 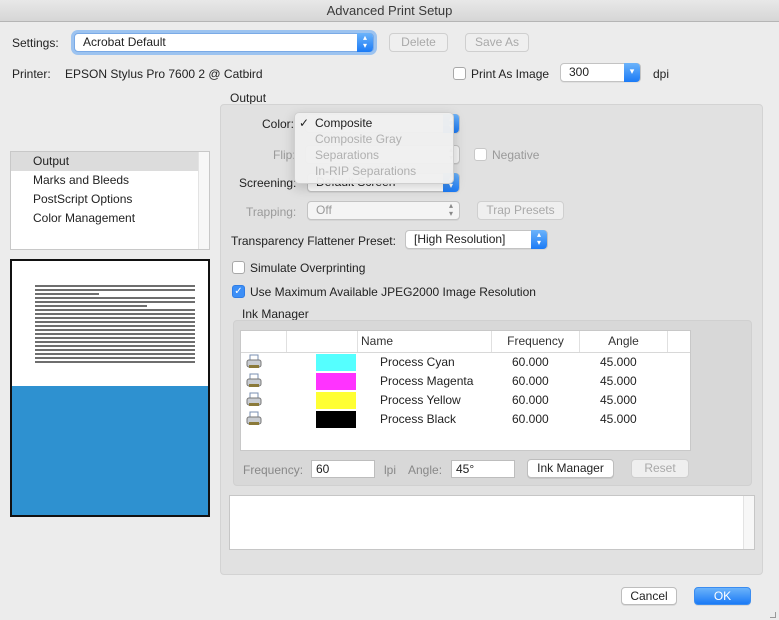 I want to click on printer-label: Printer:, so click(x=31, y=74).